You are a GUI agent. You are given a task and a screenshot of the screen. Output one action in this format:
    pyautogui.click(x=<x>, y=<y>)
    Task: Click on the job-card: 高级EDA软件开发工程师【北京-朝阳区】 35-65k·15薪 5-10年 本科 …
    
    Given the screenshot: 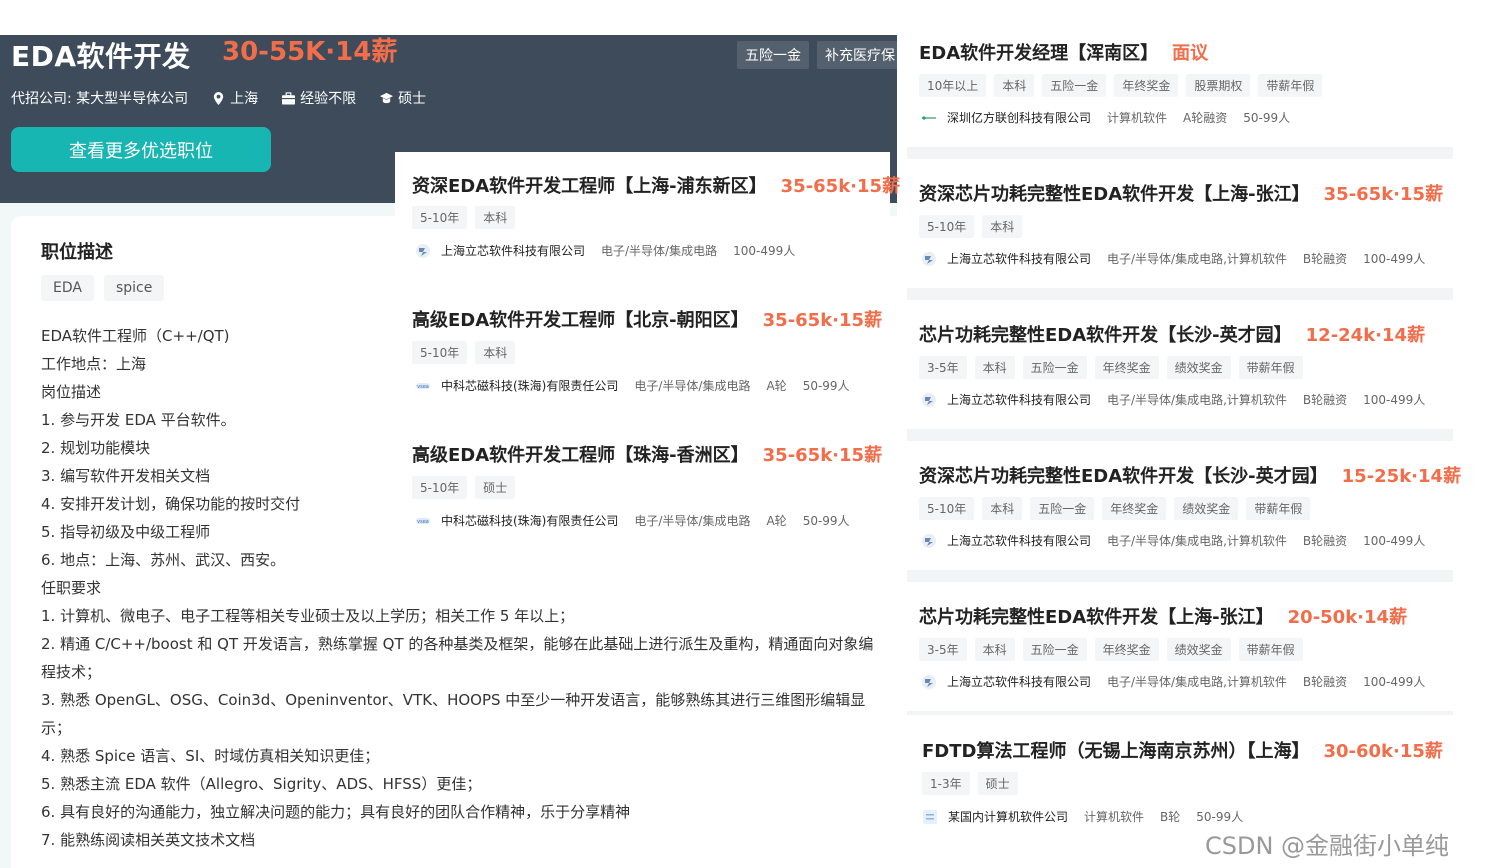 What is the action you would take?
    pyautogui.click(x=642, y=349)
    